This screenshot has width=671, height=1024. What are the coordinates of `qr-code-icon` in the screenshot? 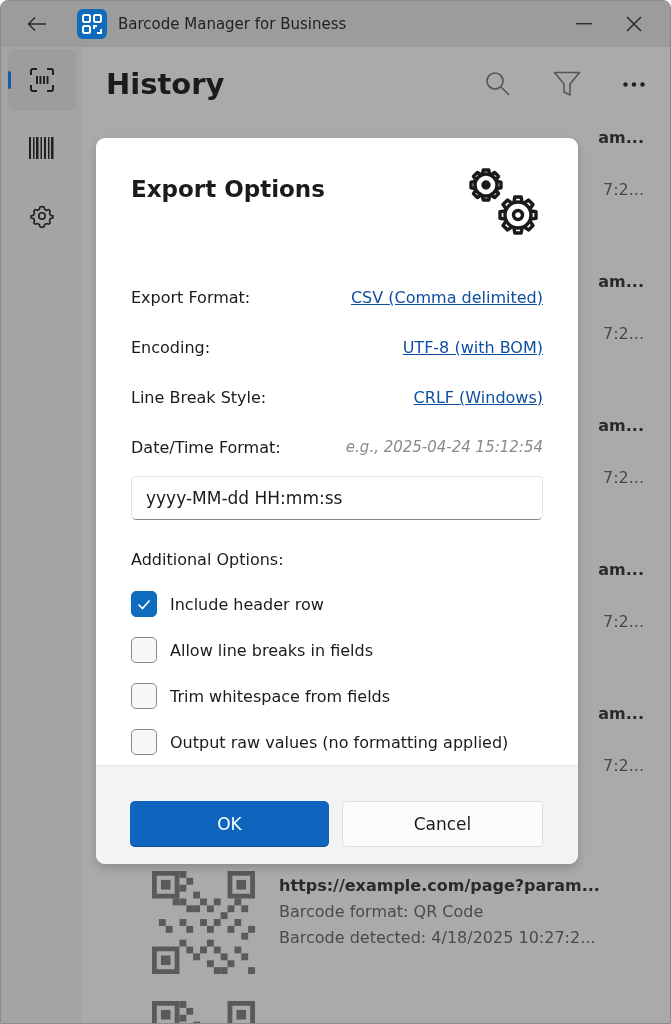 It's located at (203, 922).